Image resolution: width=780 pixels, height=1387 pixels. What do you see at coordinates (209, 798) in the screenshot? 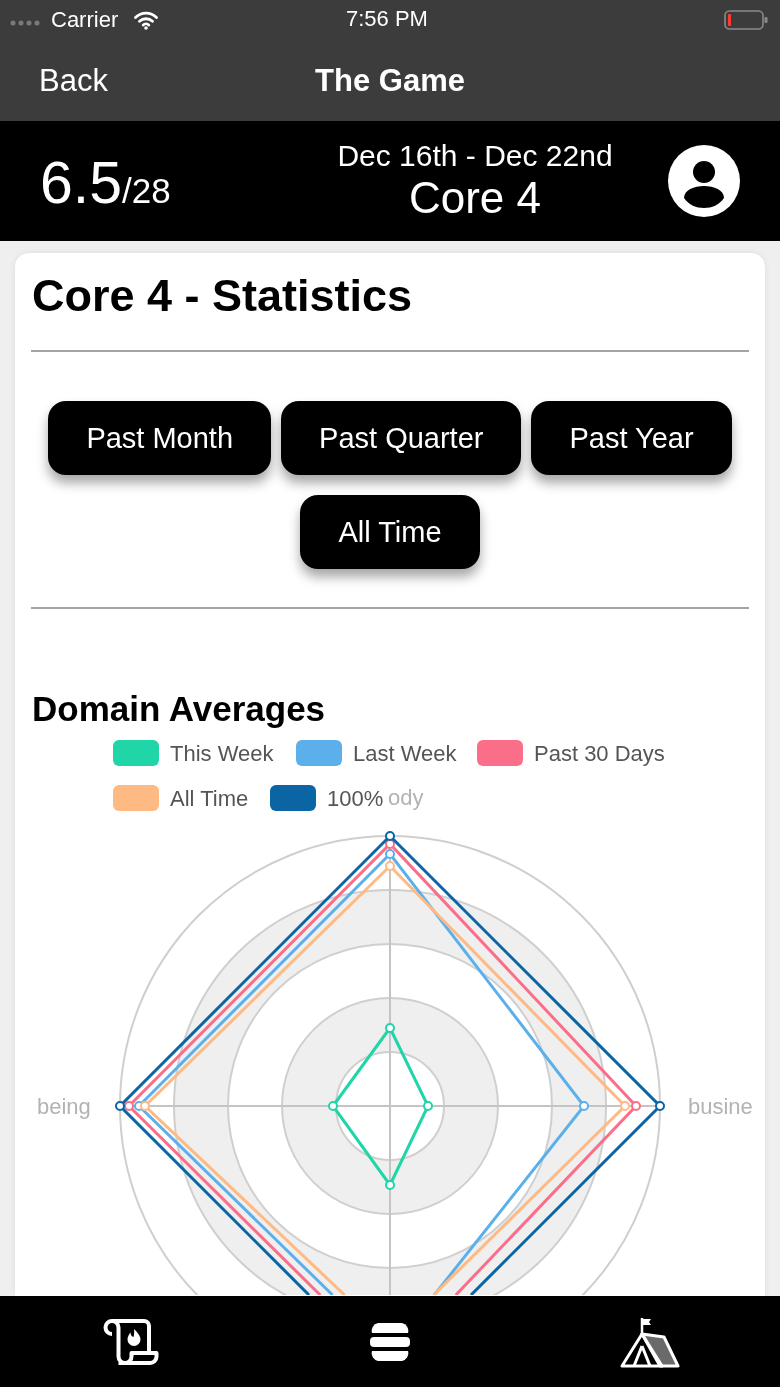
I see `legend-label: All Time` at bounding box center [209, 798].